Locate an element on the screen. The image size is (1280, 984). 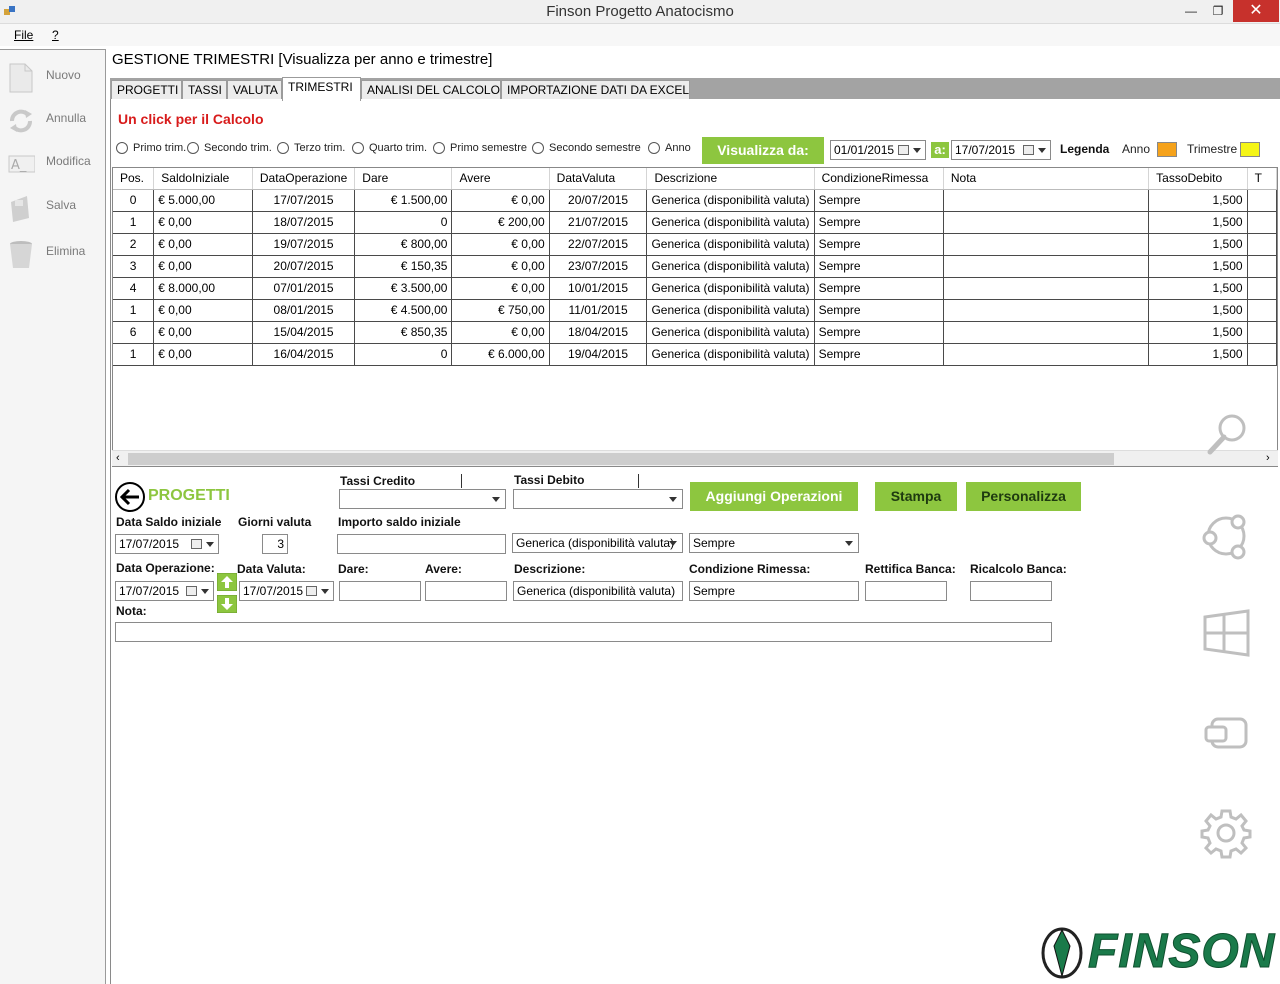
restore-button: ❐ is located at coordinates (1218, 11).